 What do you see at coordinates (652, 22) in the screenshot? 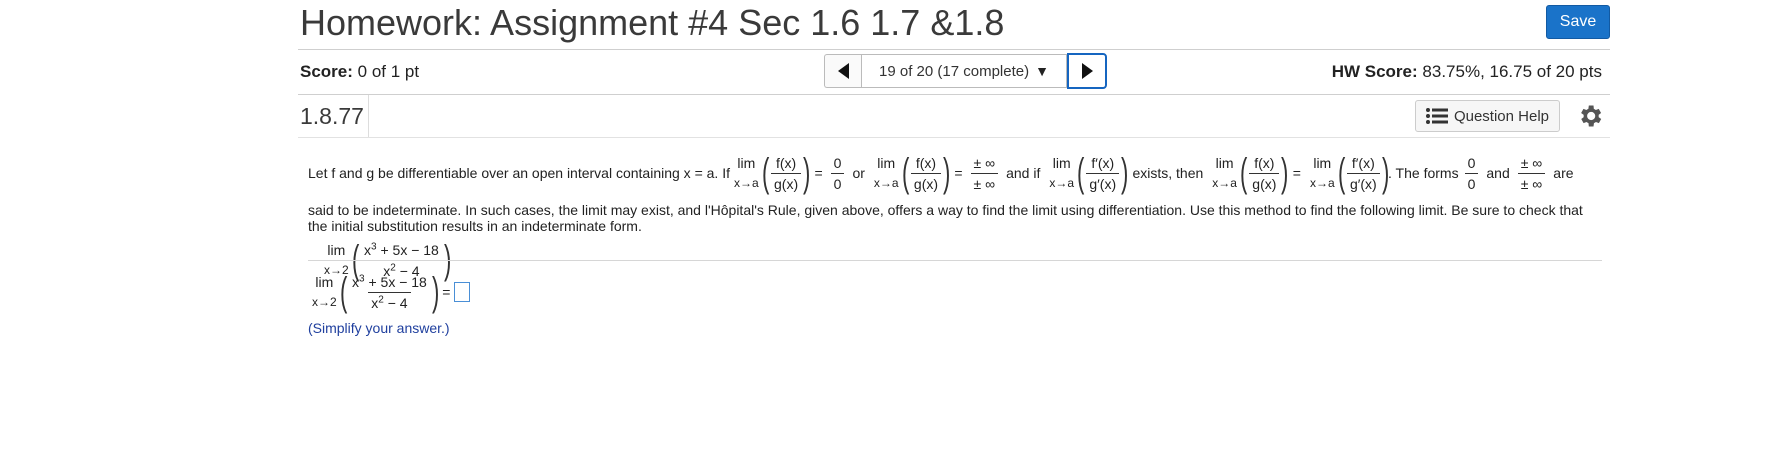
I see `page-title: Homework: Assignment #4 Sec 1.6 1.7 &1.8` at bounding box center [652, 22].